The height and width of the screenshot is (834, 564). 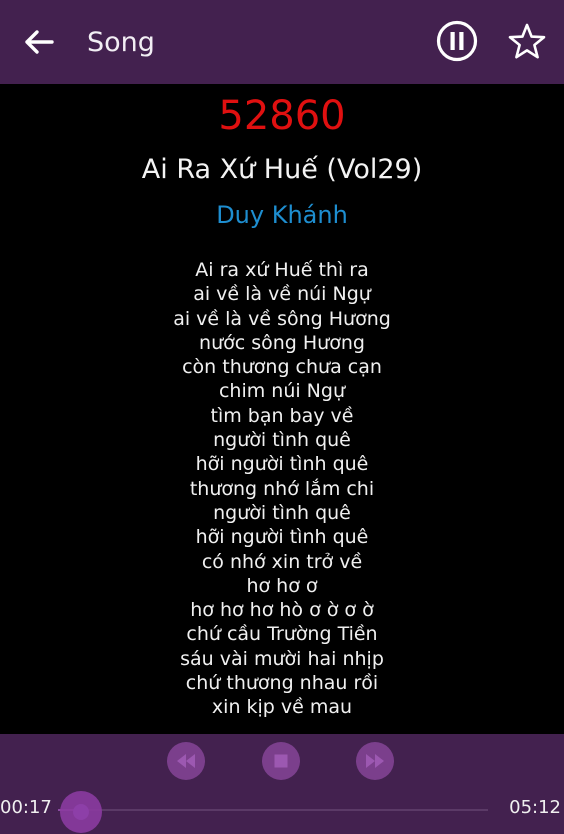 I want to click on lyric-line: nước sông Hương, so click(x=282, y=342).